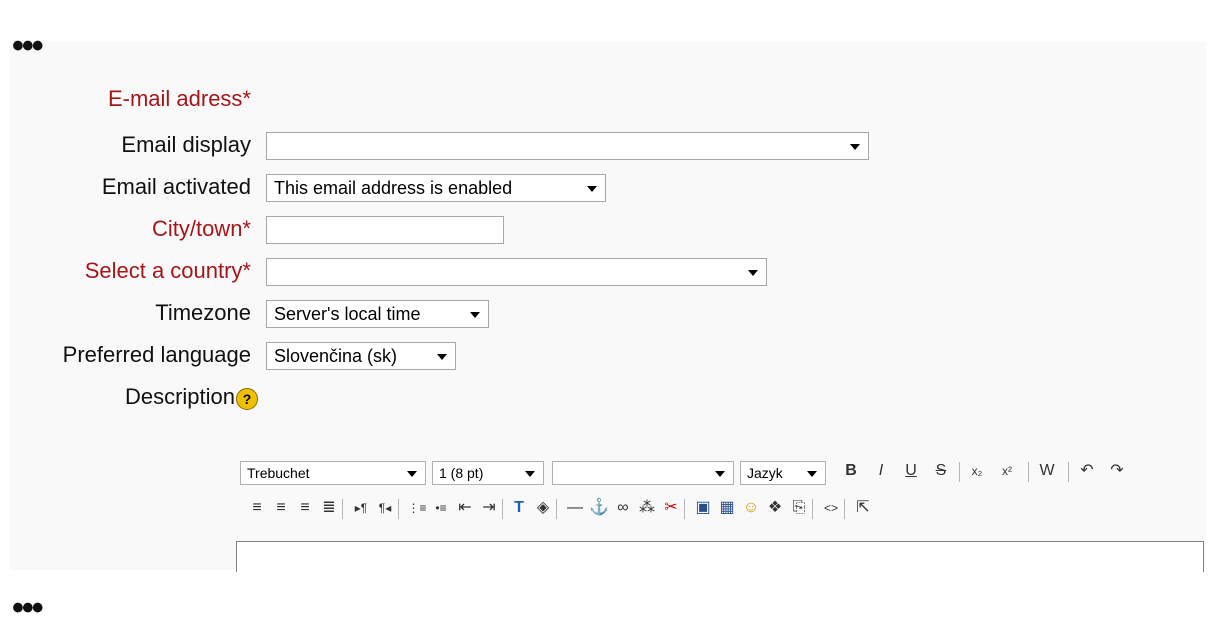 The image size is (1209, 627). What do you see at coordinates (783, 473) in the screenshot?
I see `language-dropdown: Jazyk` at bounding box center [783, 473].